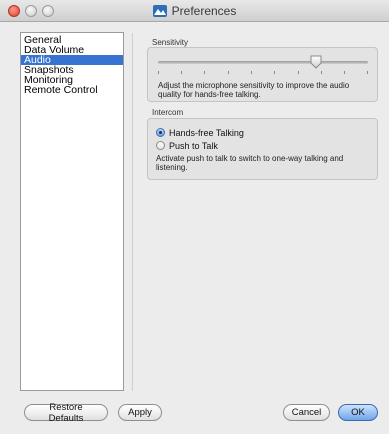  I want to click on app-icon, so click(159, 11).